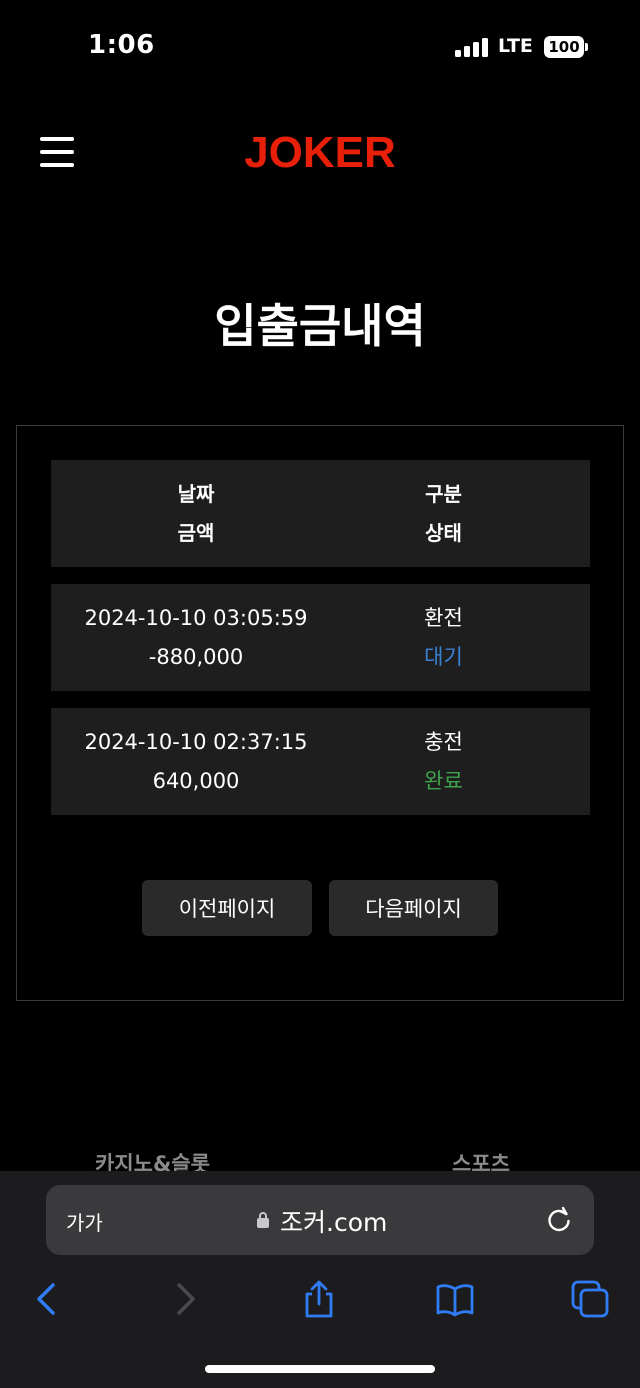  Describe the element at coordinates (443, 656) in the screenshot. I see `status-badge: 대기` at that location.